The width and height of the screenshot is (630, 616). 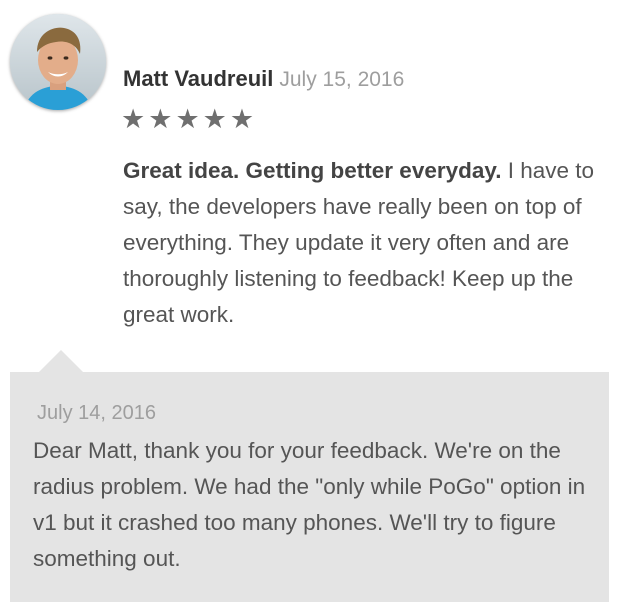 I want to click on review-title: Great idea. Getting better everyday., so click(x=312, y=170).